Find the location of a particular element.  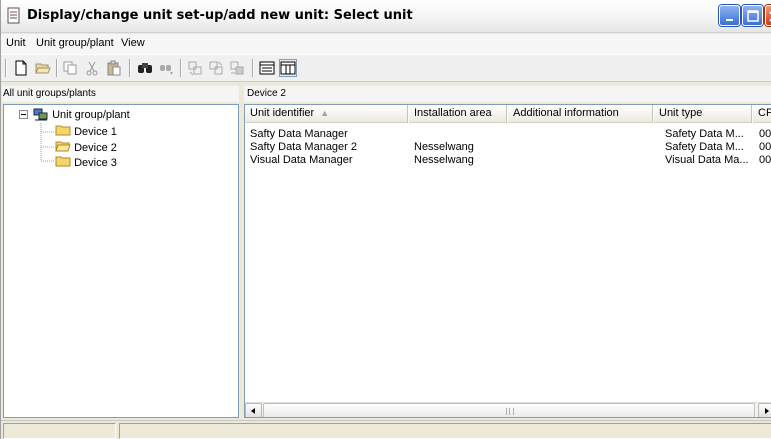

column-header-label: CPU is located at coordinates (764, 113).